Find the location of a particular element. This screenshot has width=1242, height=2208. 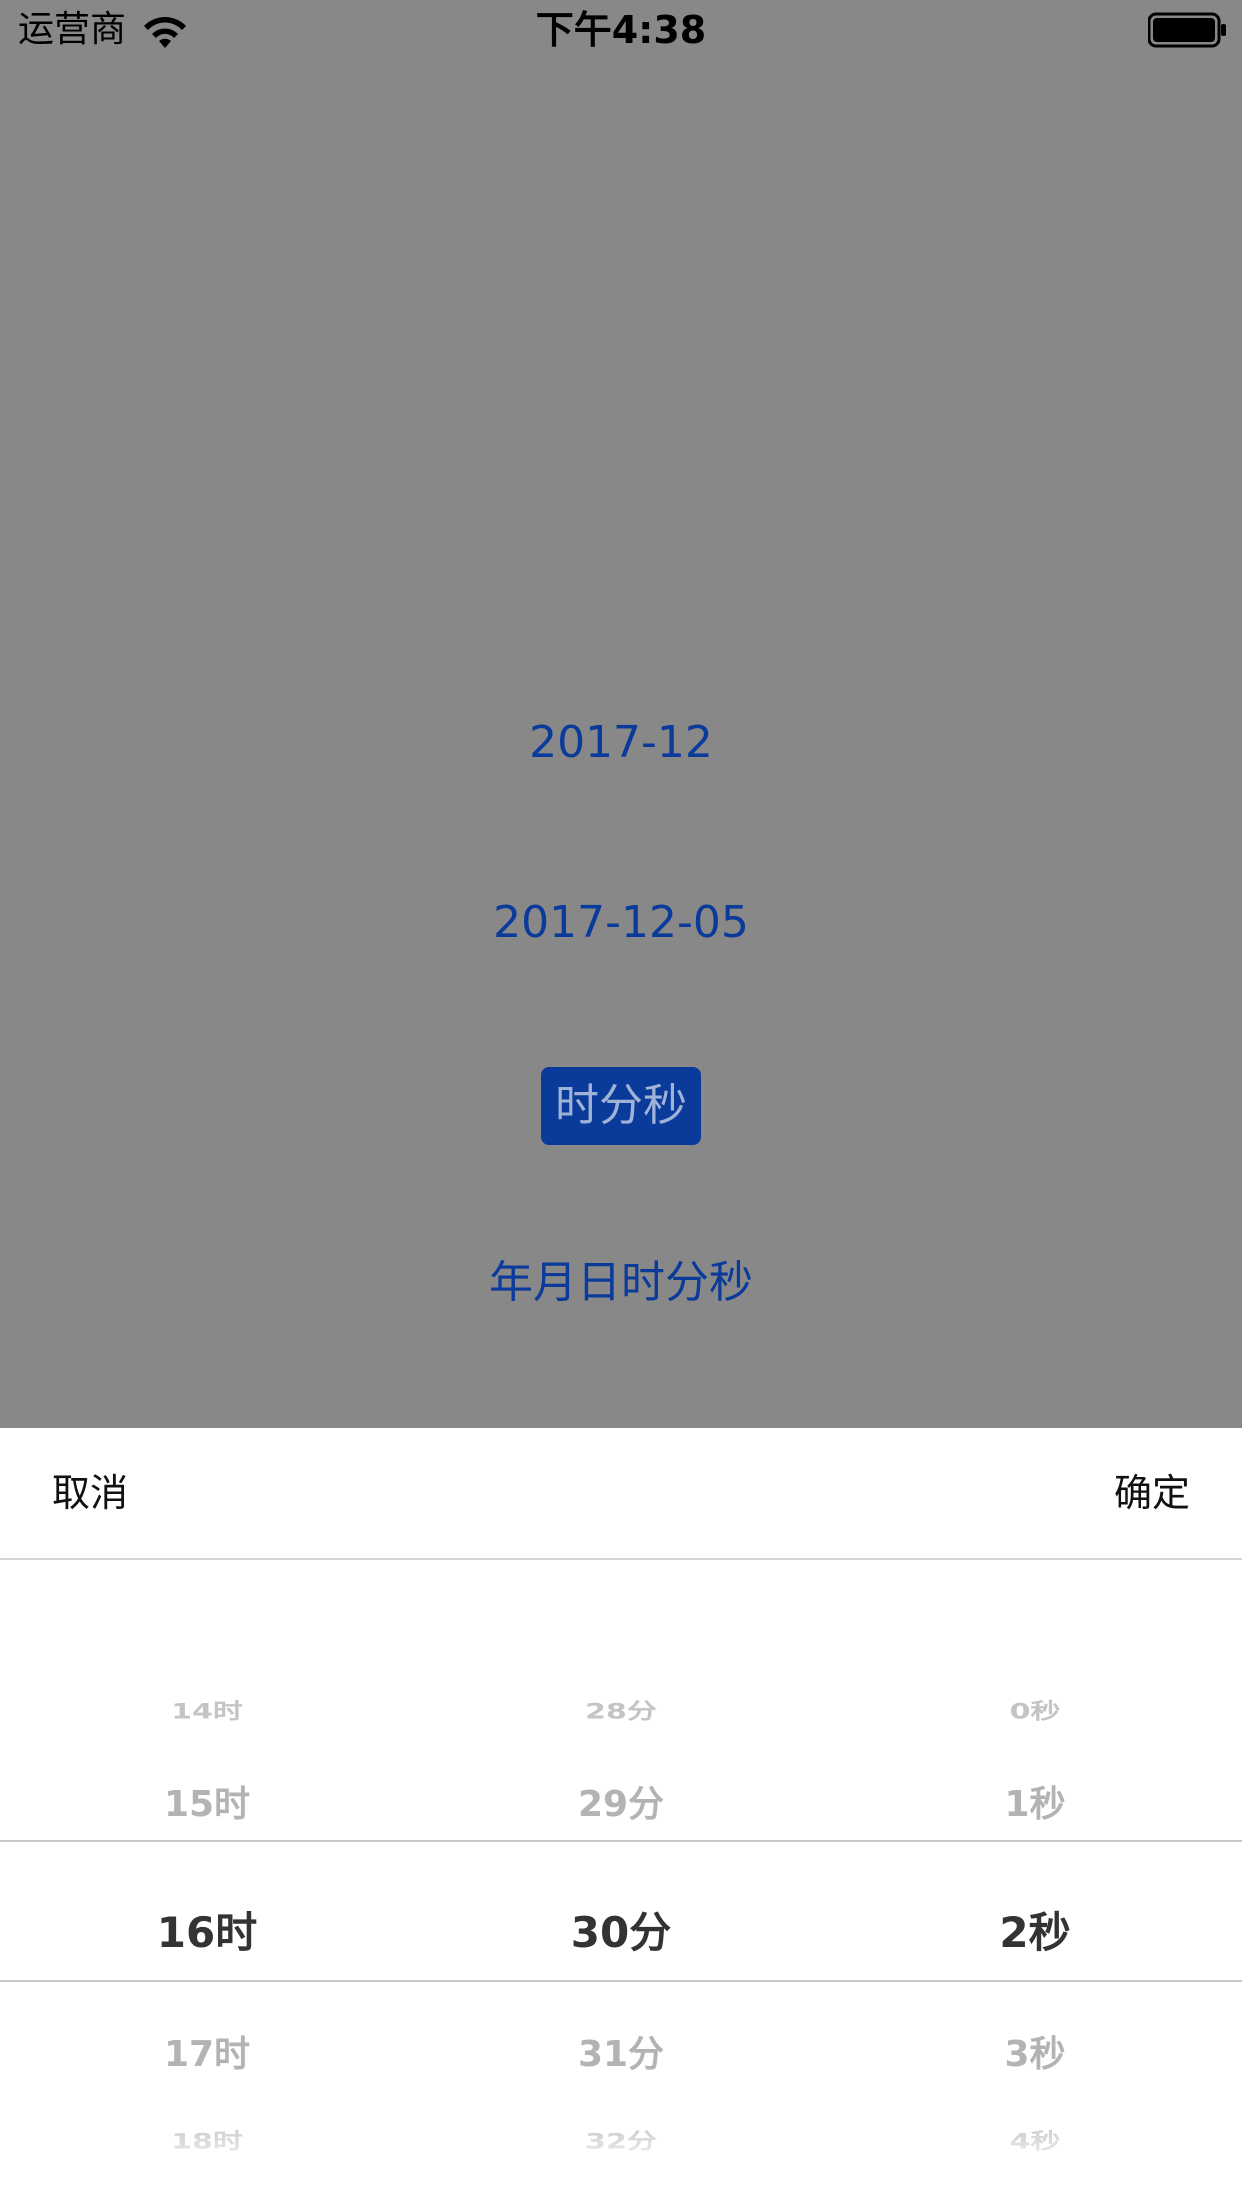

month-picker-label: 2017-12 is located at coordinates (621, 742).